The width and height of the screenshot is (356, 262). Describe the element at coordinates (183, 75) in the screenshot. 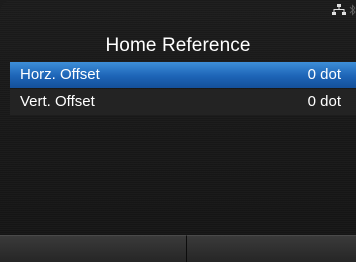

I see `menu-item-horz-offset: Horz. Offset 0 dot` at that location.